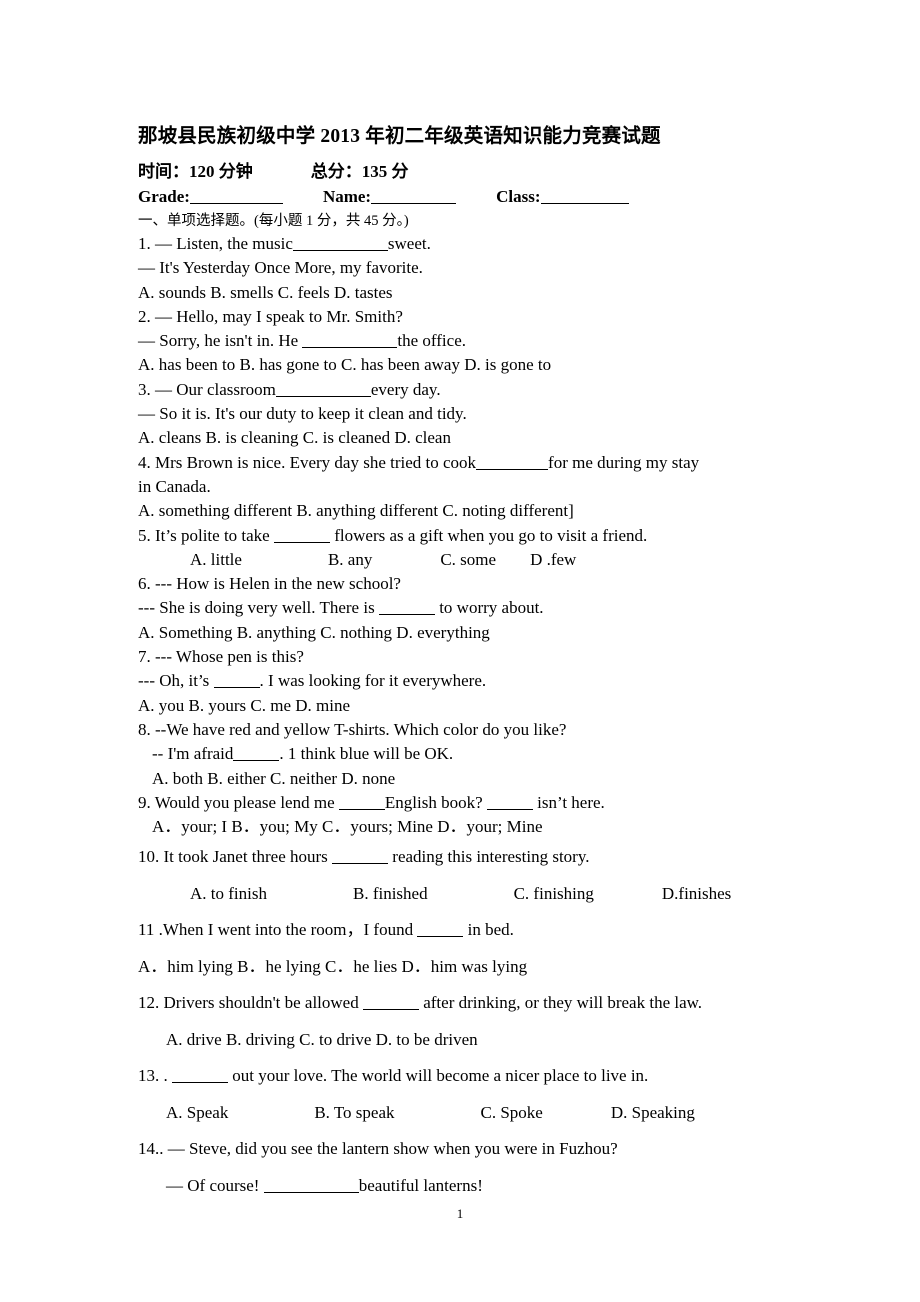  What do you see at coordinates (144, 243) in the screenshot?
I see `question-number: 1.` at bounding box center [144, 243].